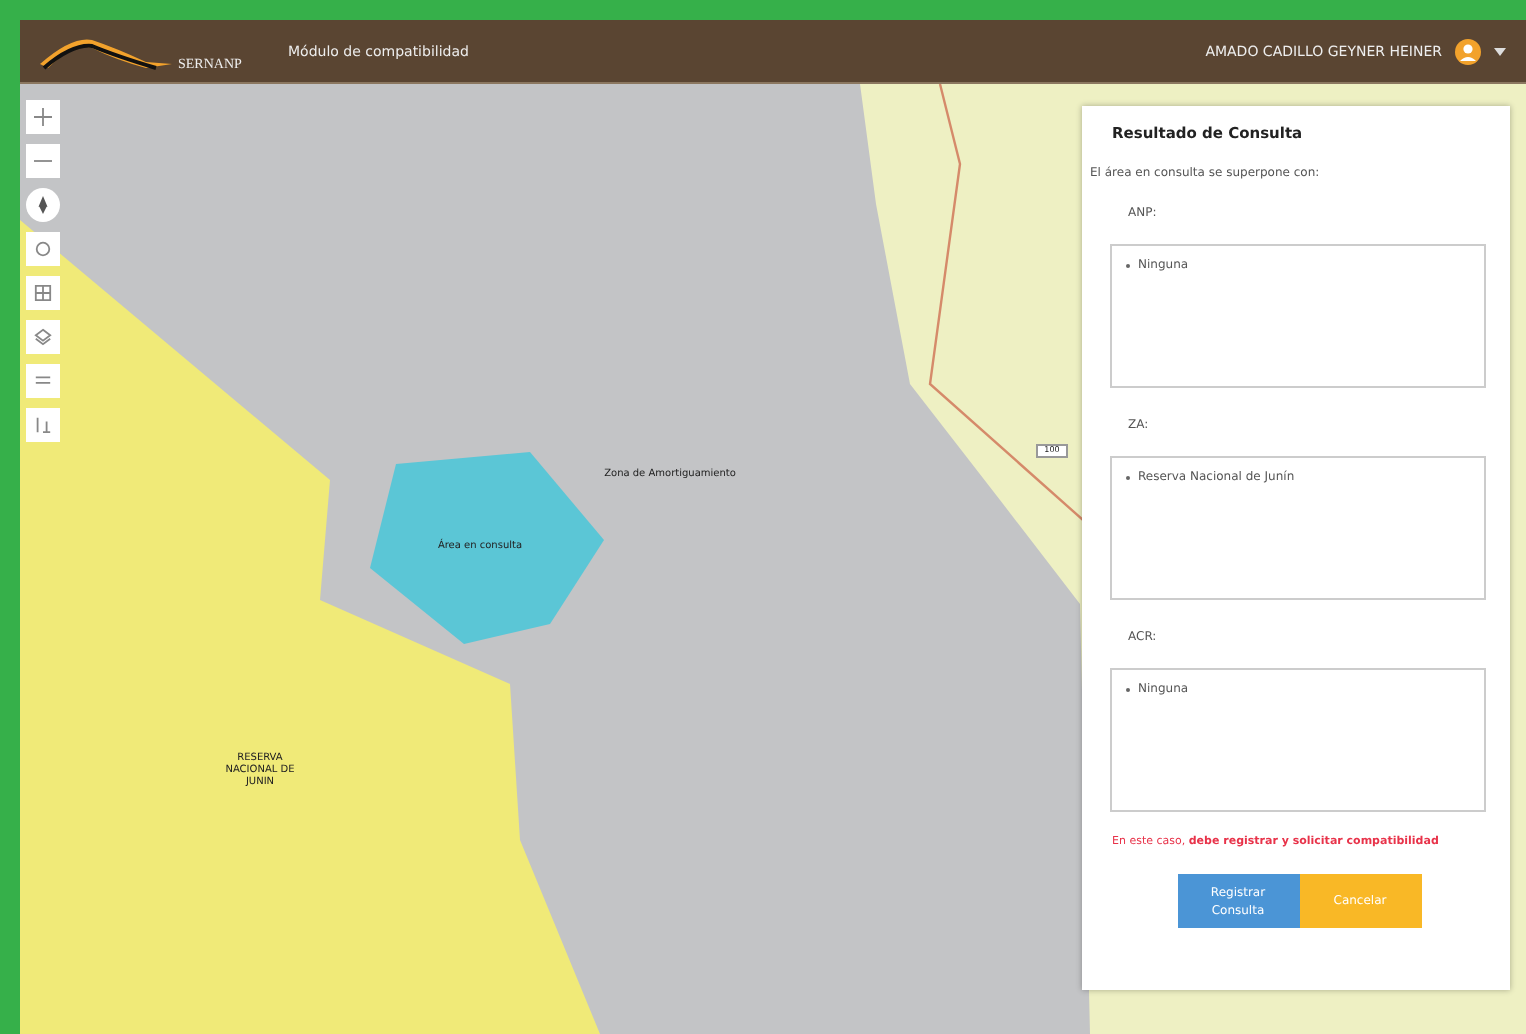 This screenshot has width=1526, height=1034. I want to click on locate-icon, so click(43, 249).